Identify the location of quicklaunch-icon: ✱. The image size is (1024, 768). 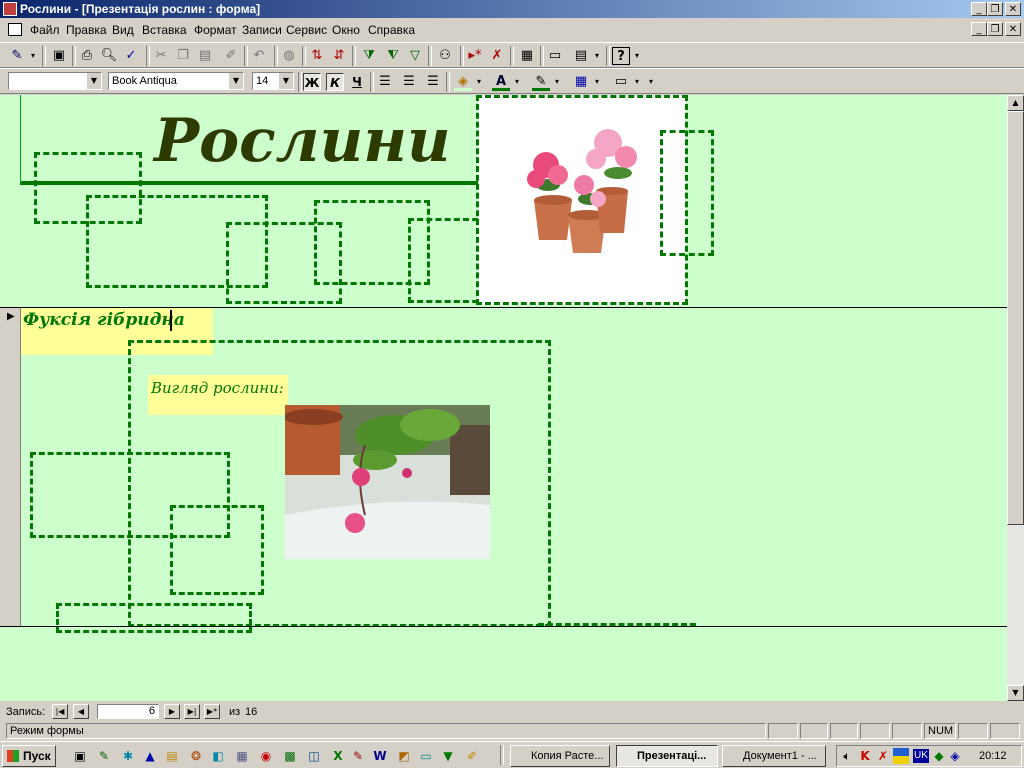
(128, 756).